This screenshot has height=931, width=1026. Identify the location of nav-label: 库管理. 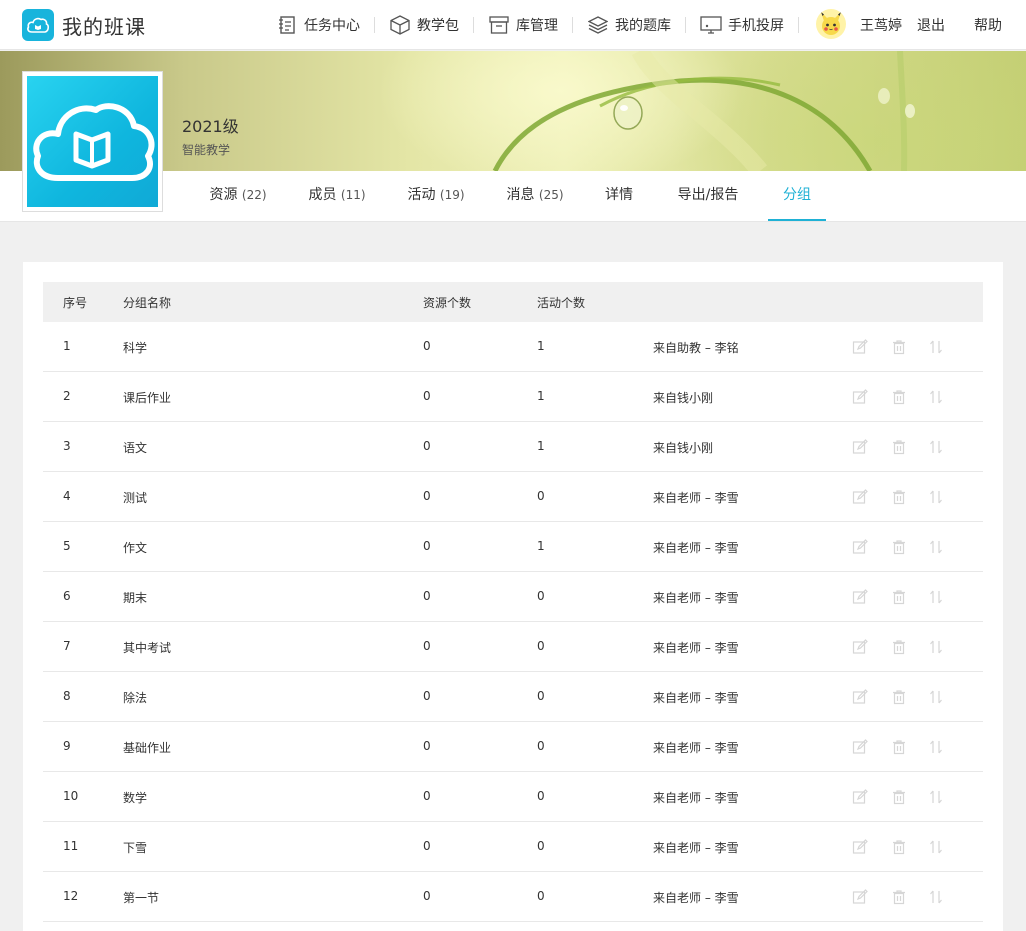
(537, 26).